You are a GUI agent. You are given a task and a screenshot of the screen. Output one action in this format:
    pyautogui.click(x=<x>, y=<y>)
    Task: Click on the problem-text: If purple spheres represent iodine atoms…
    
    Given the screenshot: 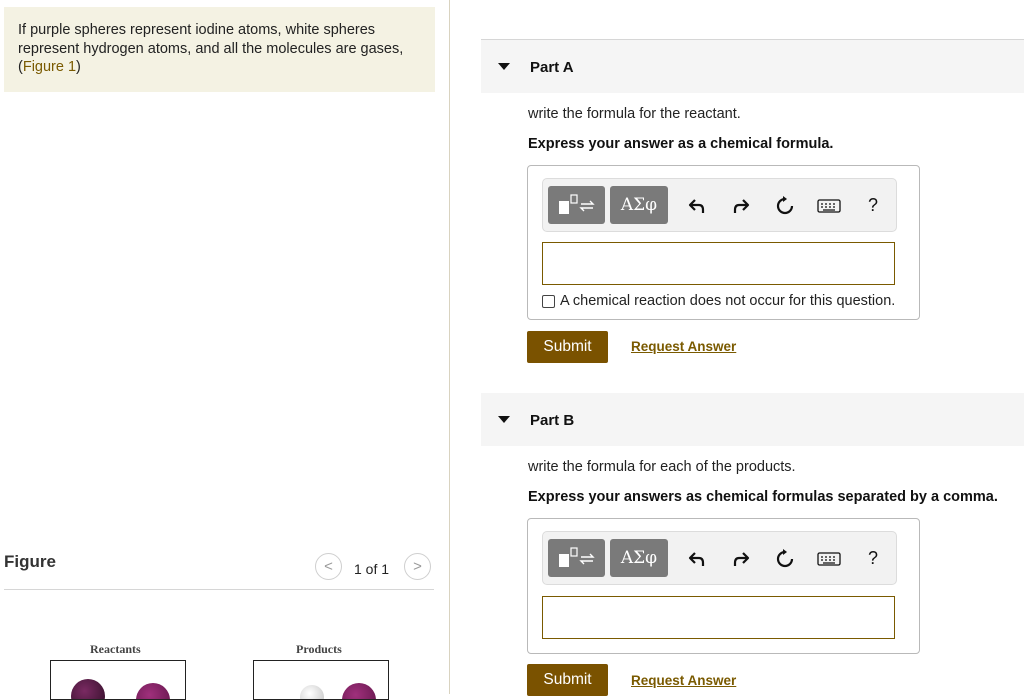 What is the action you would take?
    pyautogui.click(x=211, y=39)
    